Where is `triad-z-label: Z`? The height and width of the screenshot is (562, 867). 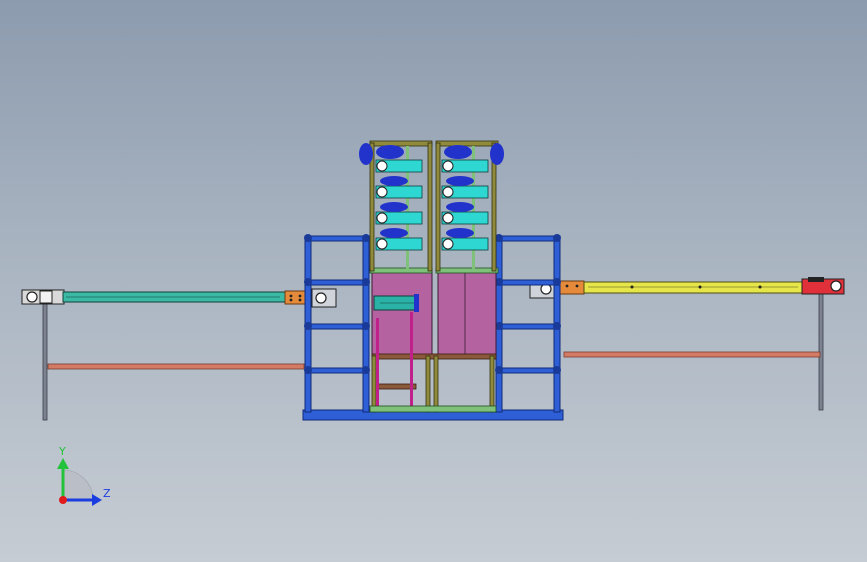
triad-z-label: Z is located at coordinates (107, 493).